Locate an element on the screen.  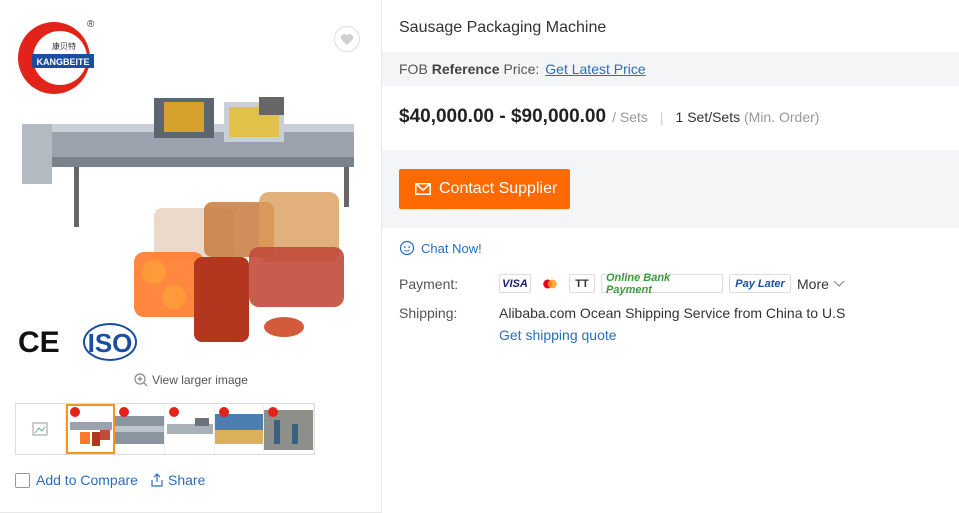
product-title: Sausage Packaging Machine is located at coordinates (503, 27).